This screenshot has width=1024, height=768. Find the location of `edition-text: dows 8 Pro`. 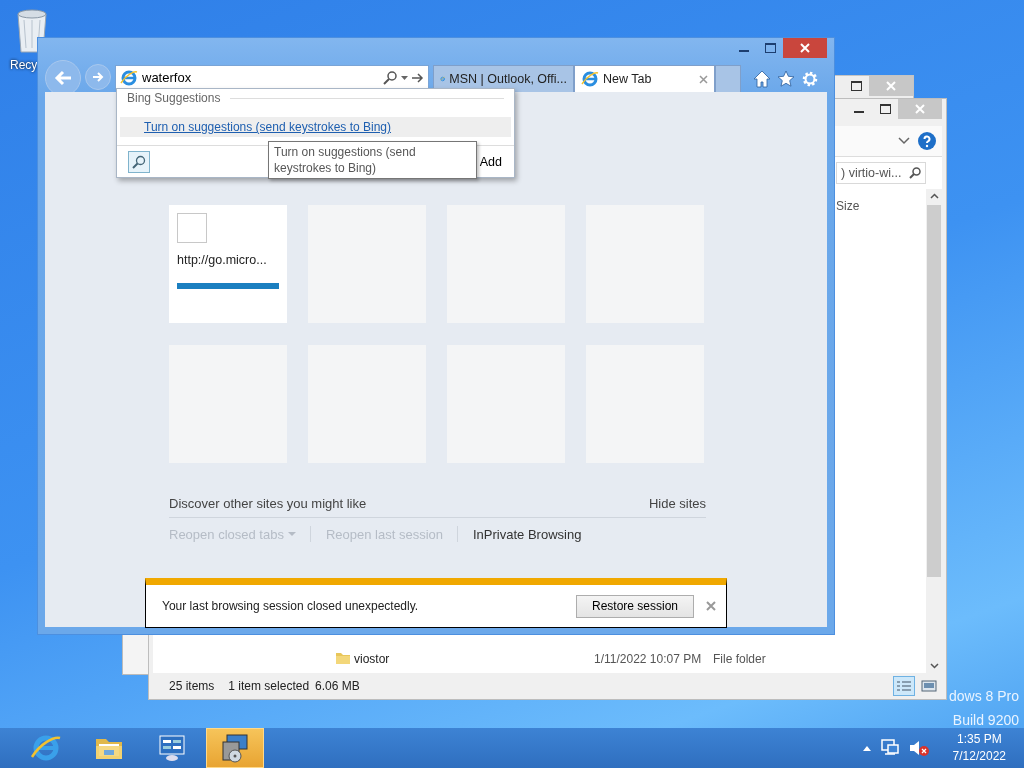

edition-text: dows 8 Pro is located at coordinates (983, 696).